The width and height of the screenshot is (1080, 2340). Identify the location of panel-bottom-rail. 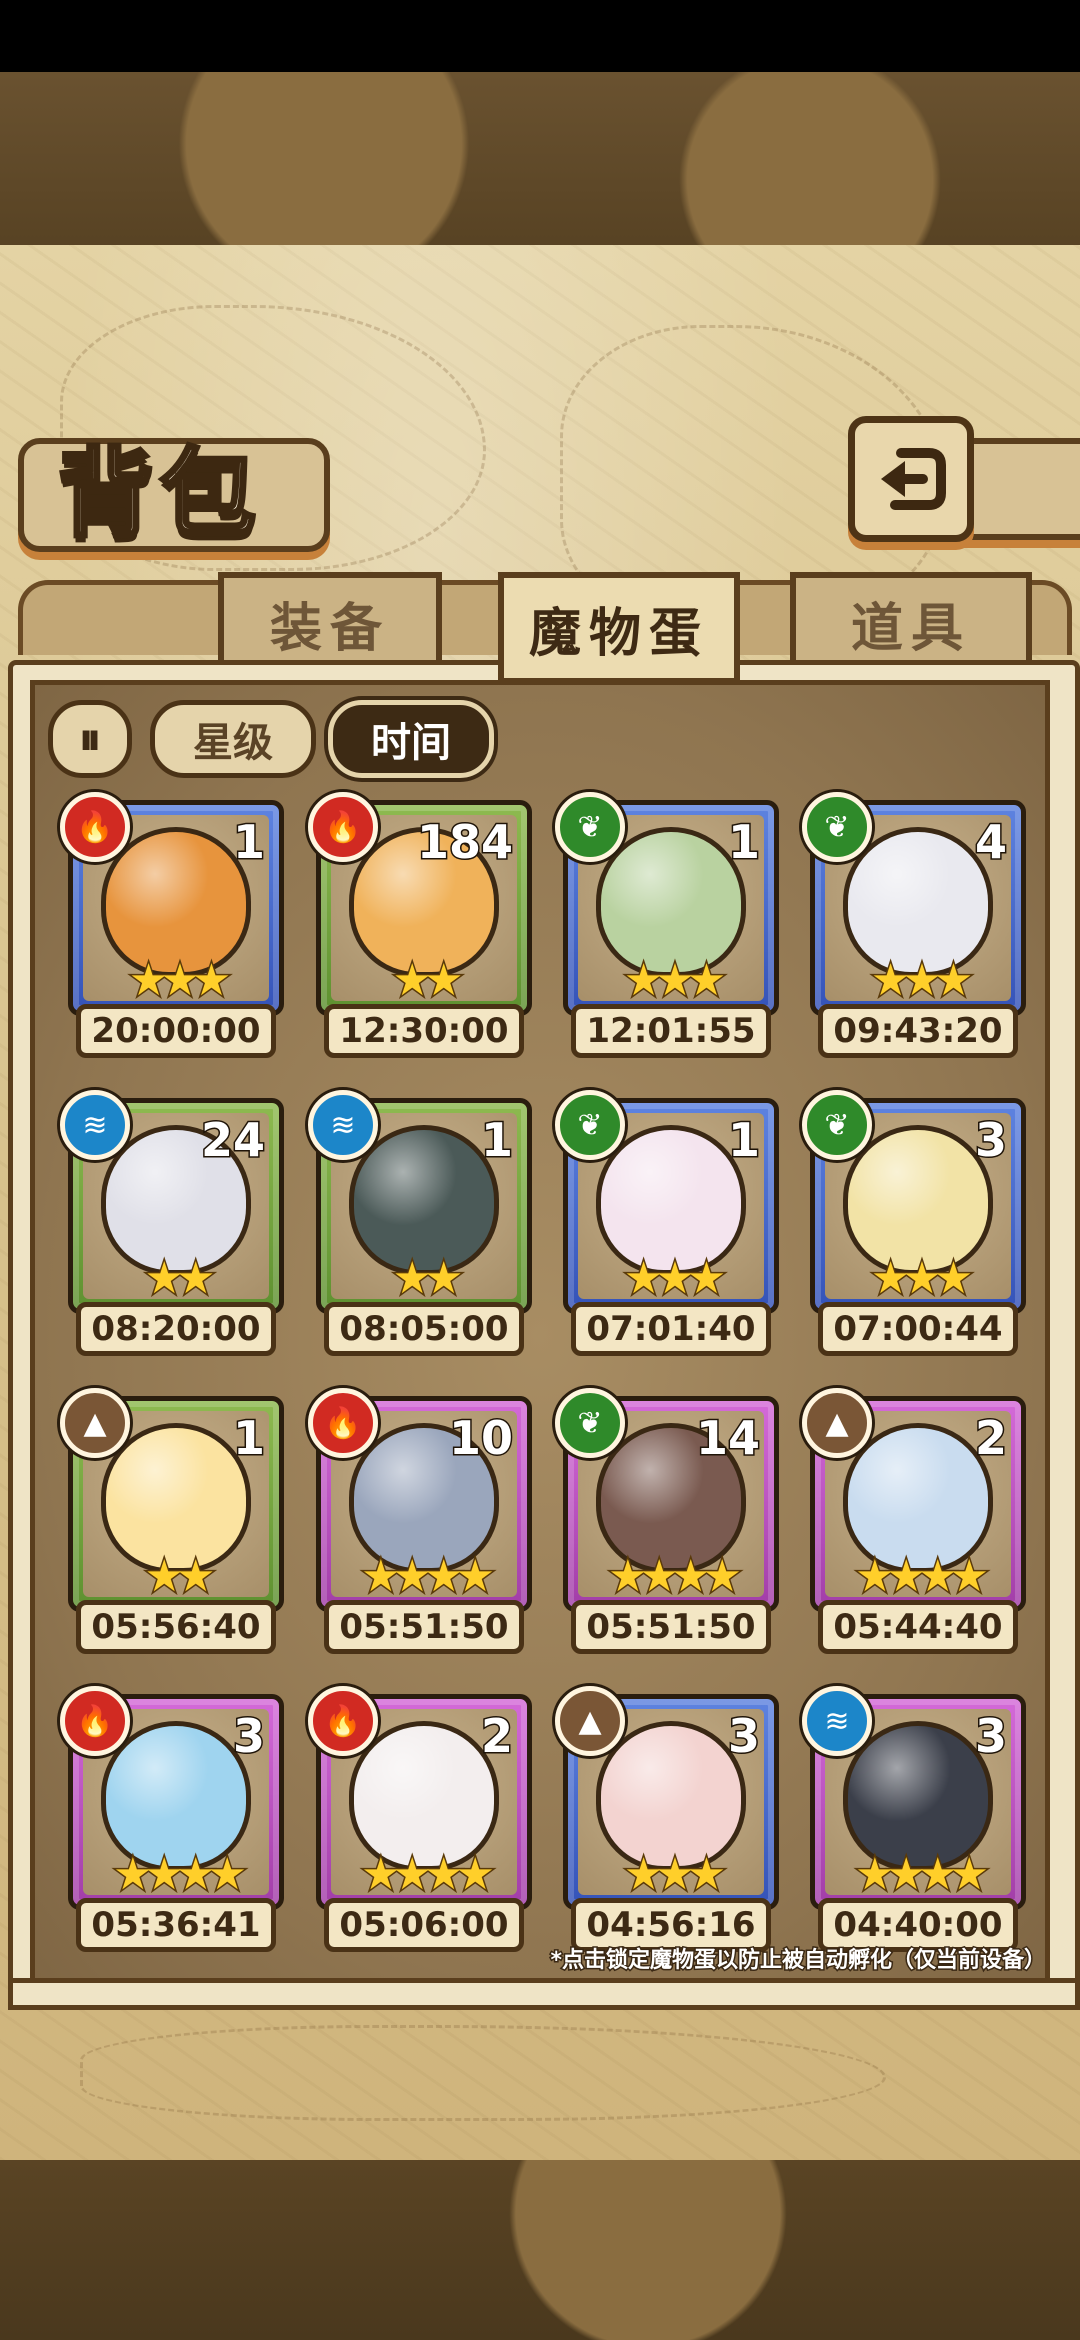
(544, 1994).